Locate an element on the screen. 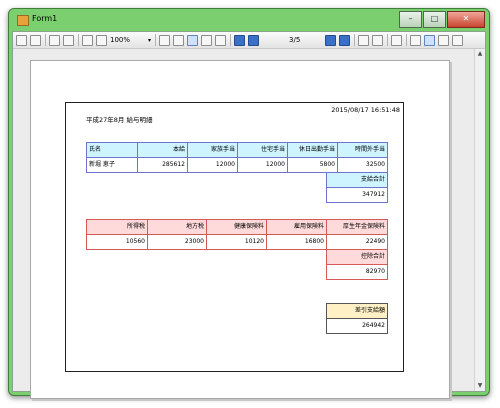 This screenshot has height=408, width=500. page-indicator: 3/5 is located at coordinates (294, 40).